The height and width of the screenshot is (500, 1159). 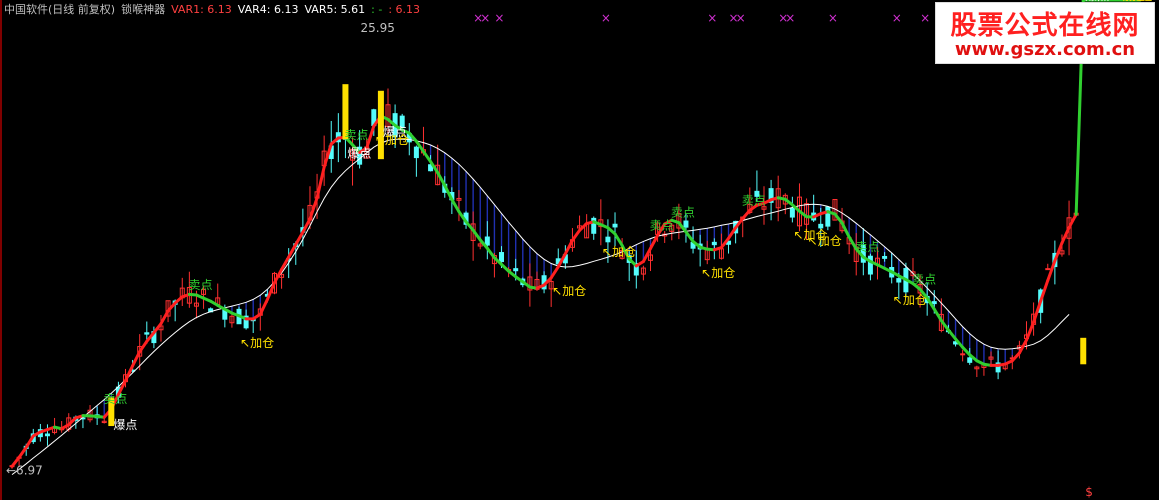 I want to click on extra-value: : 6.13, so click(x=404, y=9).